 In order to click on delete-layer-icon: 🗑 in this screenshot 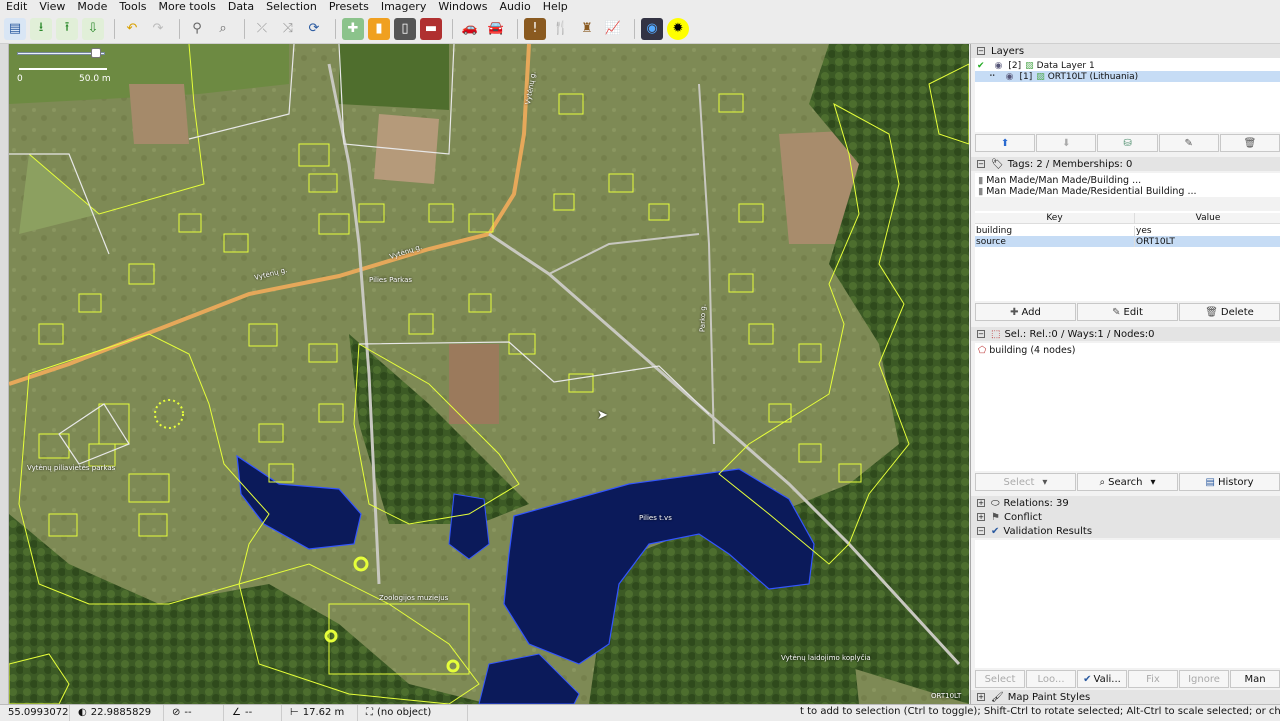, I will do `click(1249, 143)`.